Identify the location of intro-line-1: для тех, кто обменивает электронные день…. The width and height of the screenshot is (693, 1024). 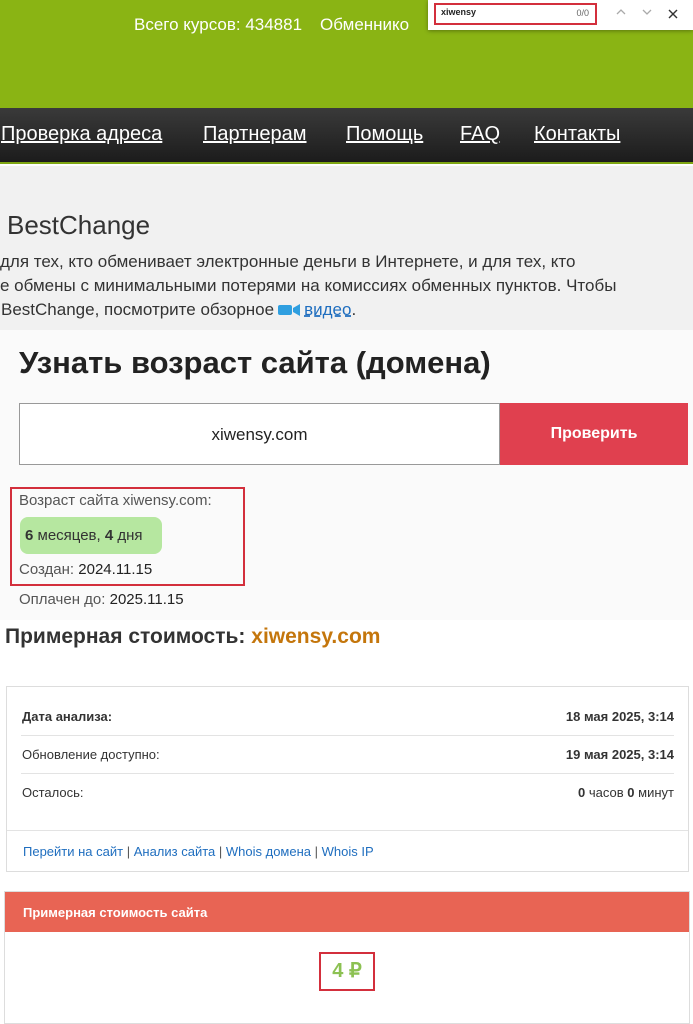
(288, 261).